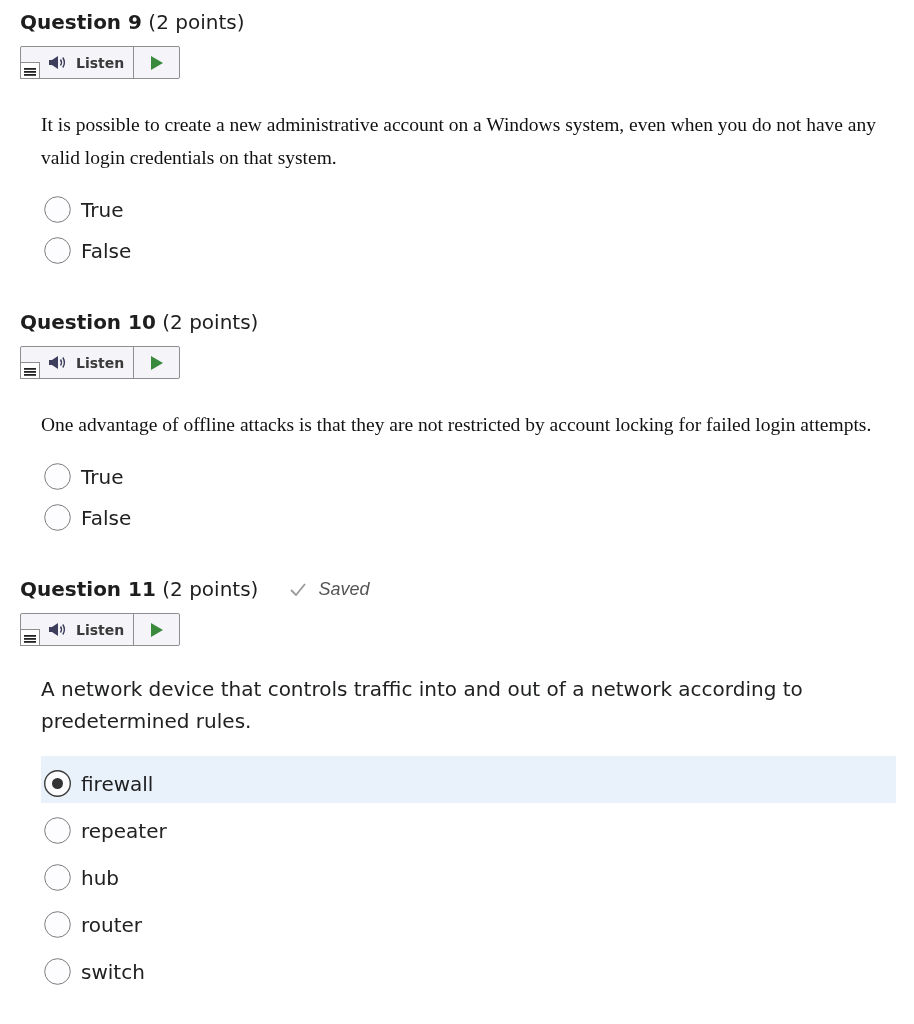  Describe the element at coordinates (113, 971) in the screenshot. I see `answer-label: switch` at that location.